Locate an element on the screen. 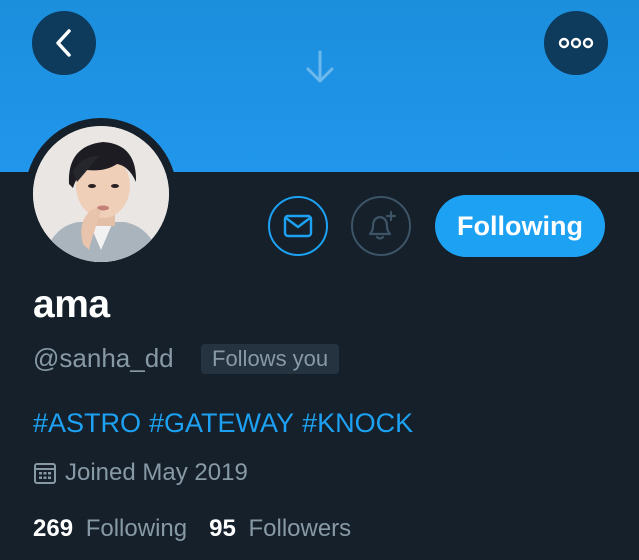  hashtag-link: #ASTRO is located at coordinates (87, 423).